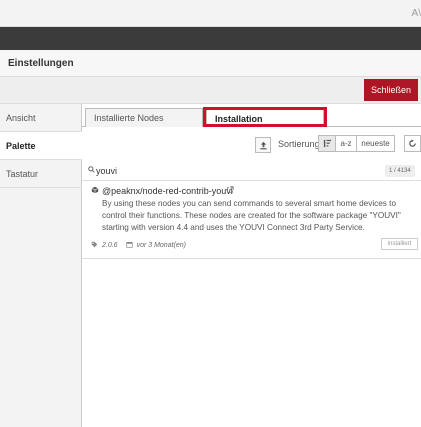  What do you see at coordinates (375, 143) in the screenshot?
I see `sort-newest-button: neueste` at bounding box center [375, 143].